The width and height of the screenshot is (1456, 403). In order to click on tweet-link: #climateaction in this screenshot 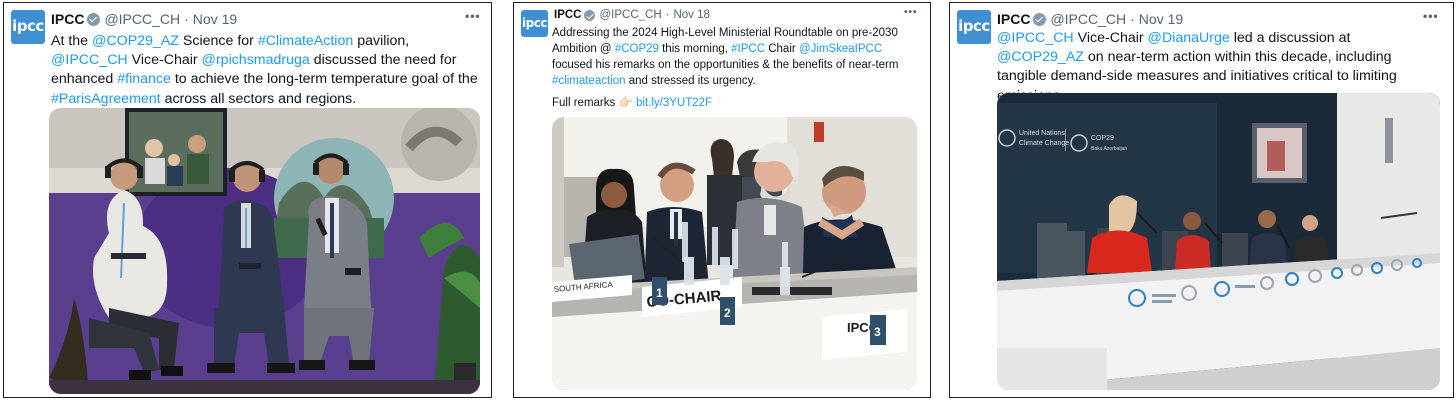, I will do `click(589, 81)`.